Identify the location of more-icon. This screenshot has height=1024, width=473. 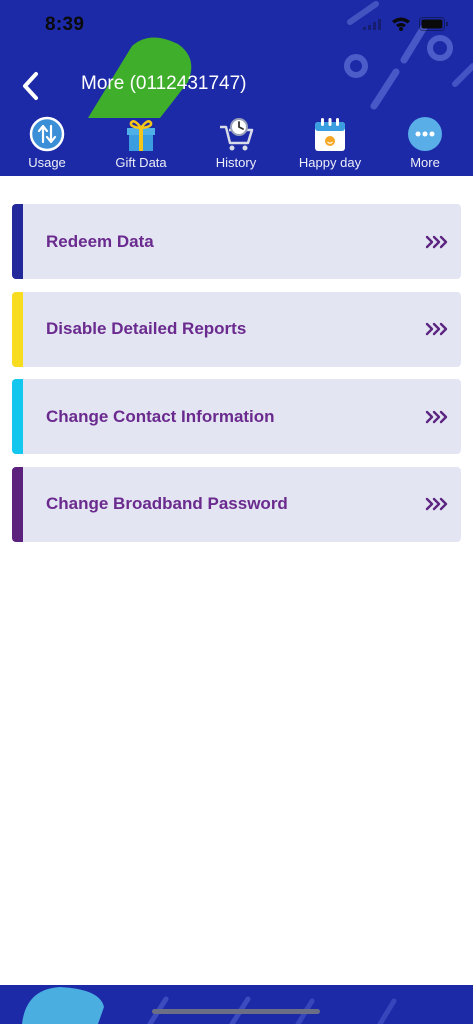
(425, 134).